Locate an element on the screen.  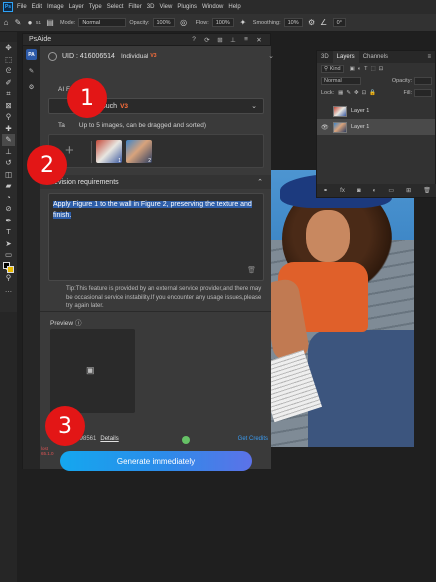
panel-menu-icon: ≡ is located at coordinates (429, 57).